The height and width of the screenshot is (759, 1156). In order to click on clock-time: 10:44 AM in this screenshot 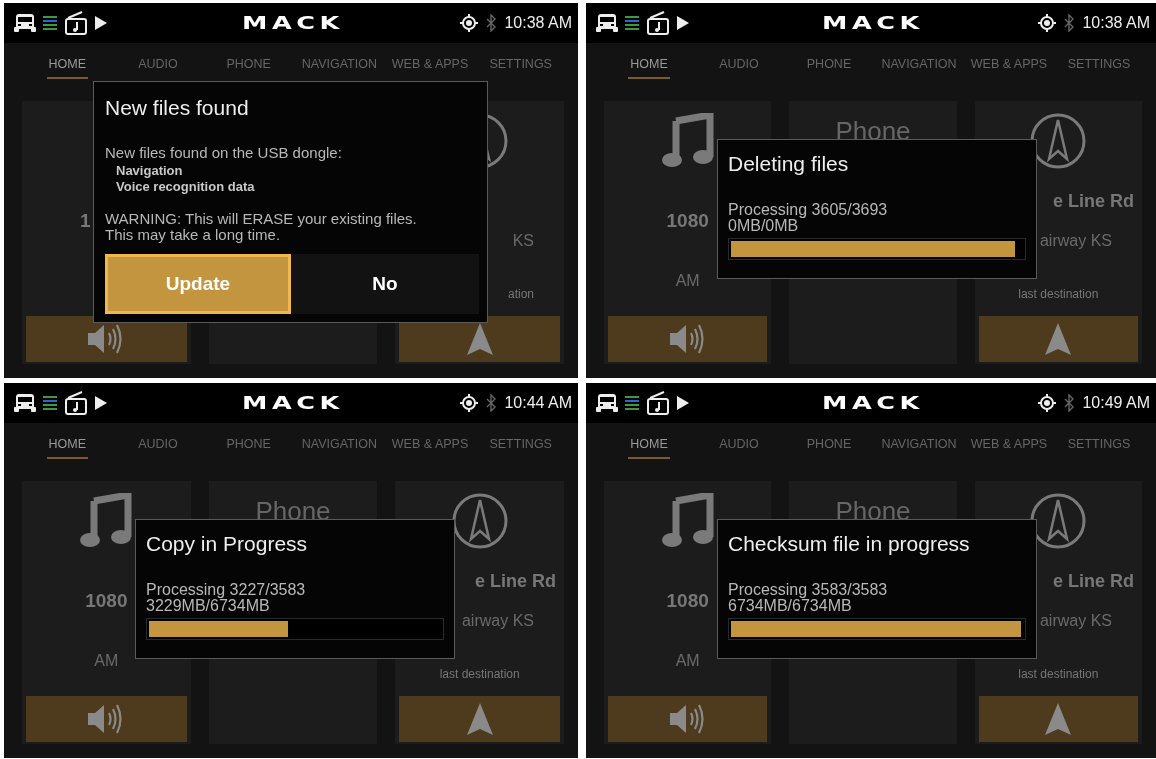, I will do `click(538, 403)`.